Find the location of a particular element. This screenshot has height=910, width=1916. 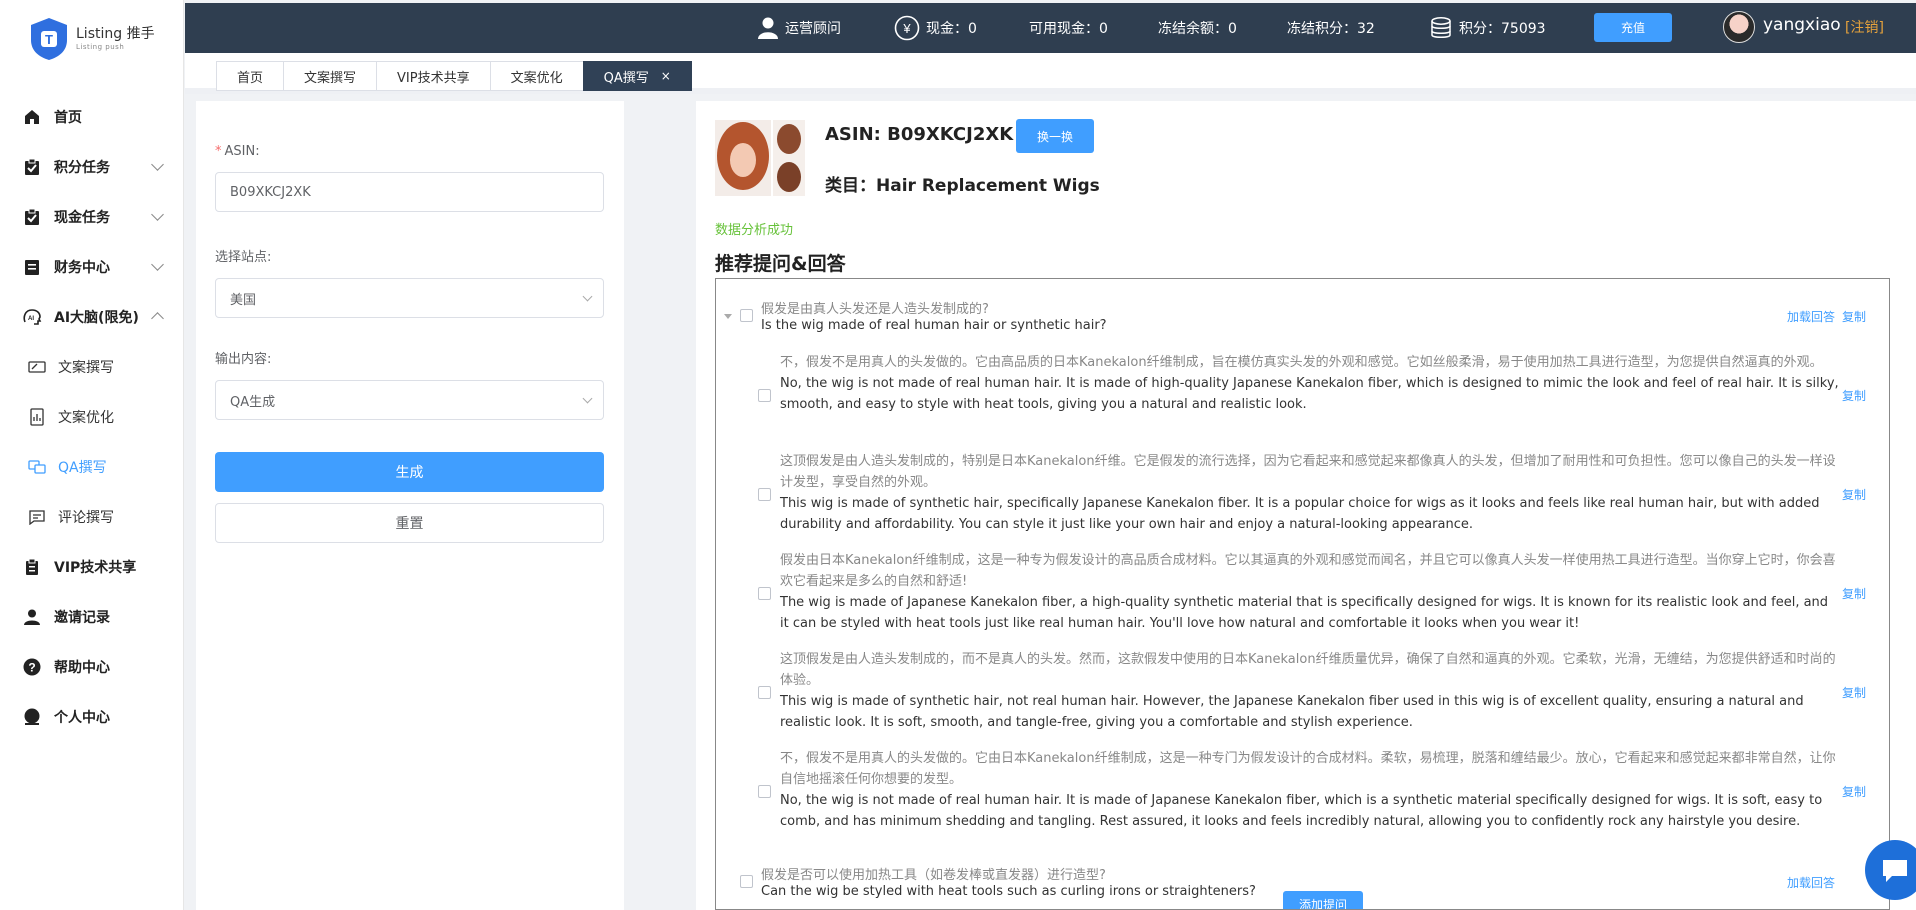

username: yangxiao is located at coordinates (1802, 25).